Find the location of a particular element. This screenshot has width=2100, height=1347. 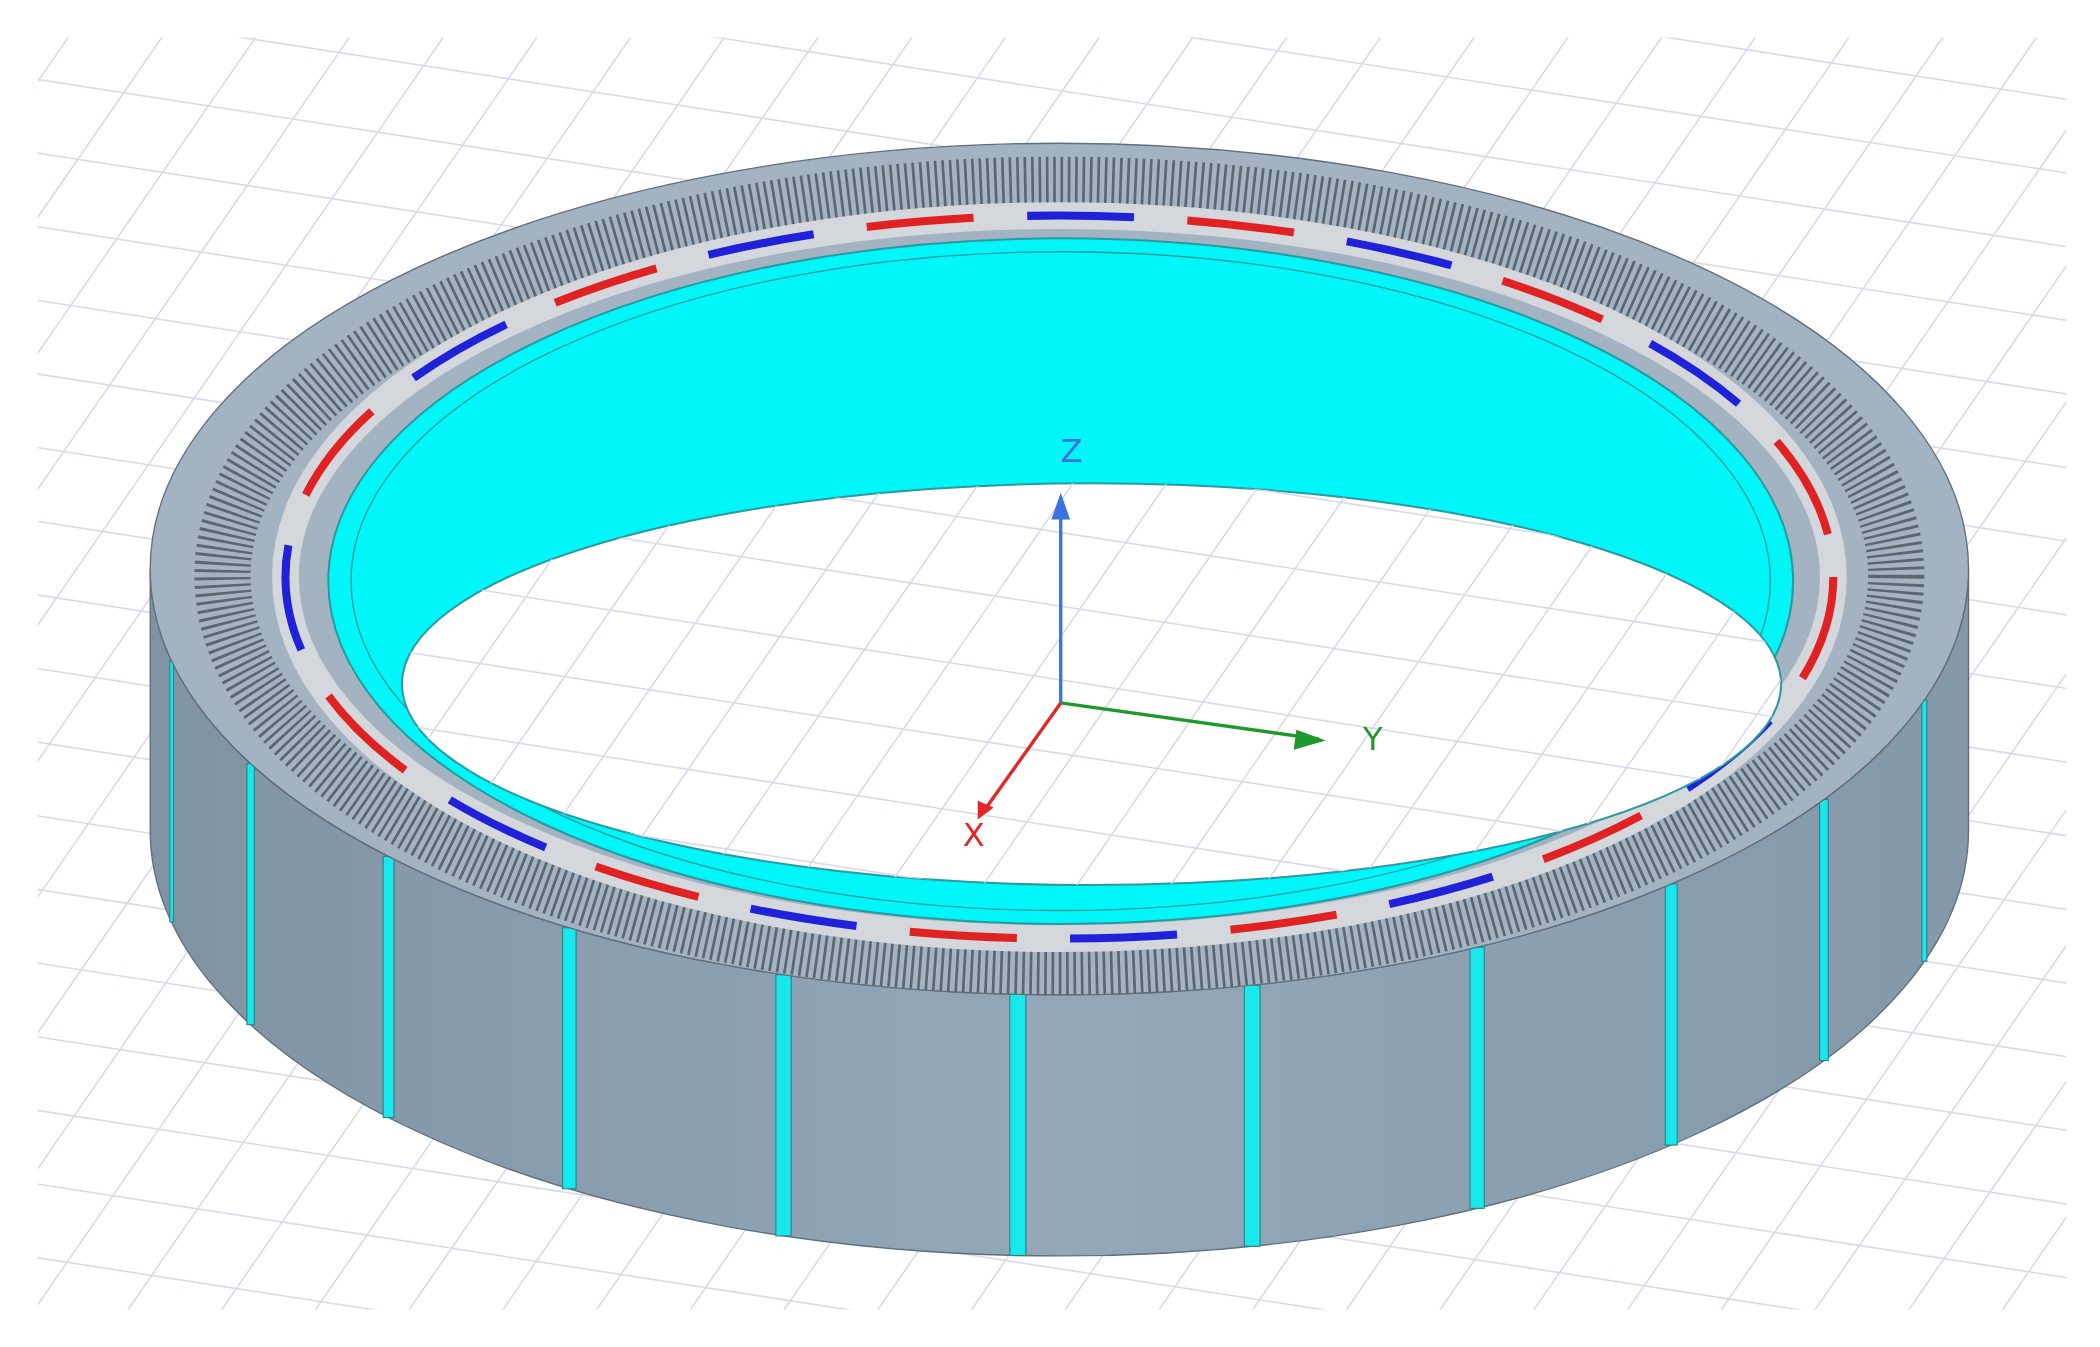

axis-label: X is located at coordinates (973, 835).